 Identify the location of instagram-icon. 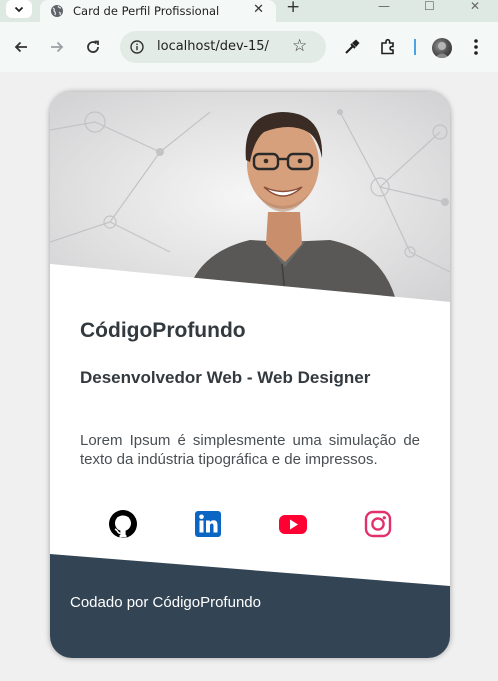
(377, 524).